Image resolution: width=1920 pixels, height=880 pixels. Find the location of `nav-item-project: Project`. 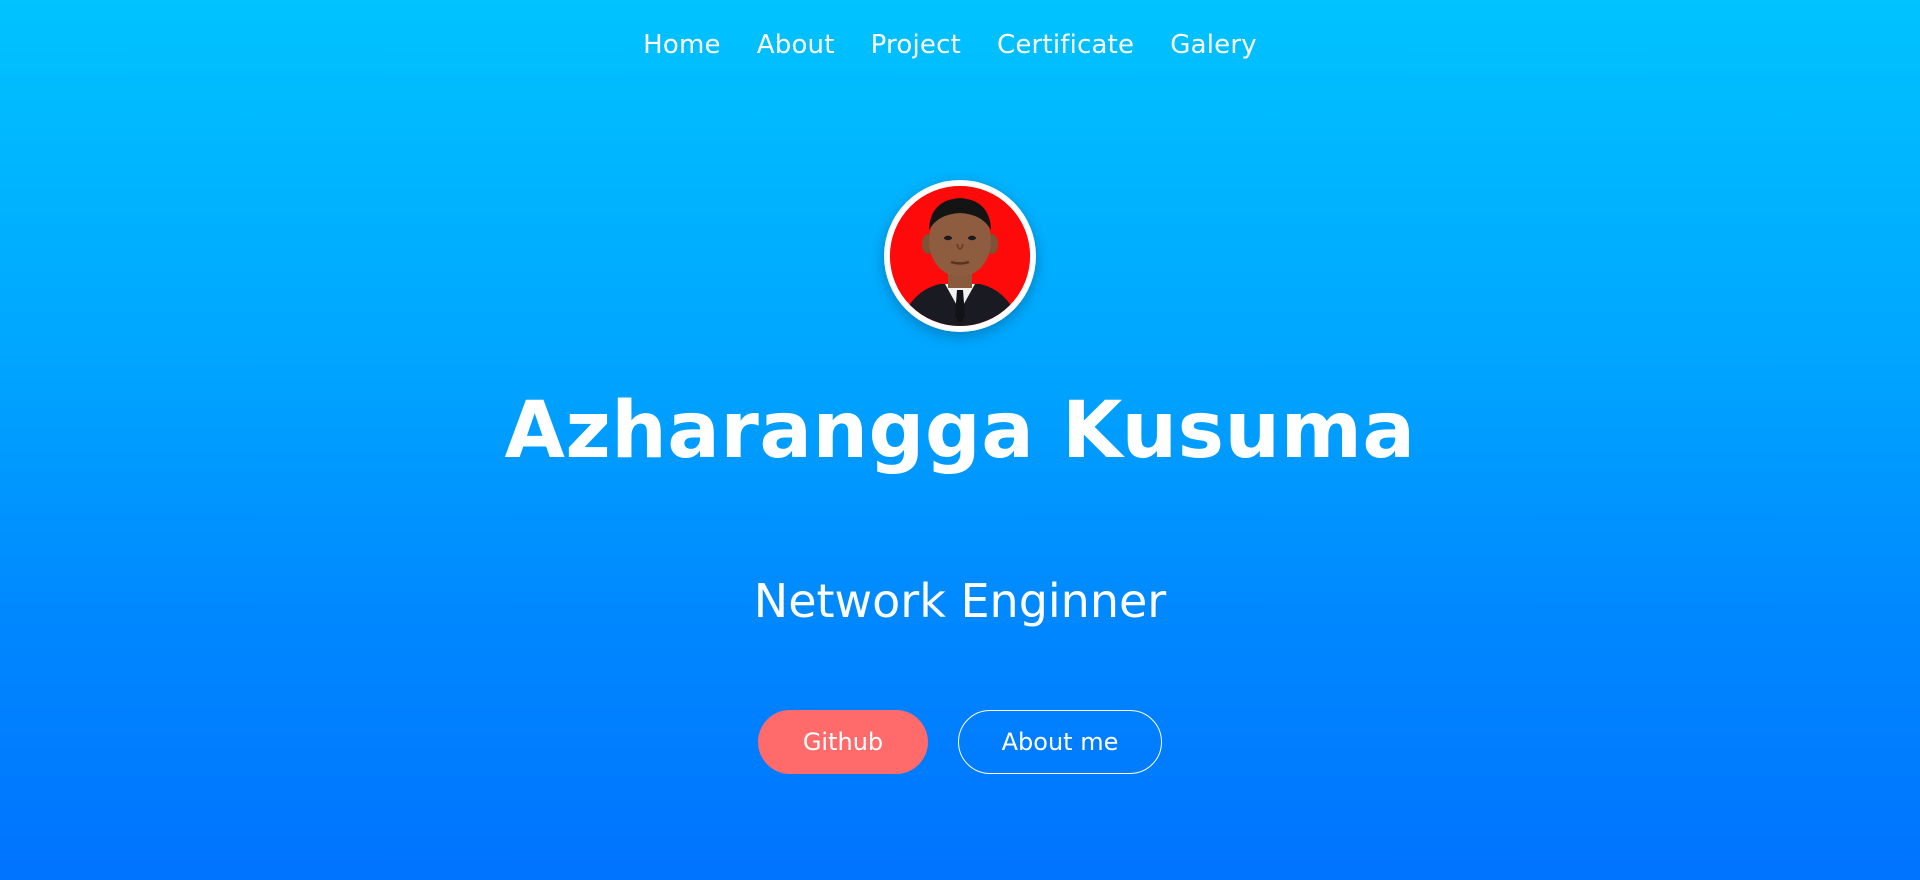

nav-item-project: Project is located at coordinates (916, 45).